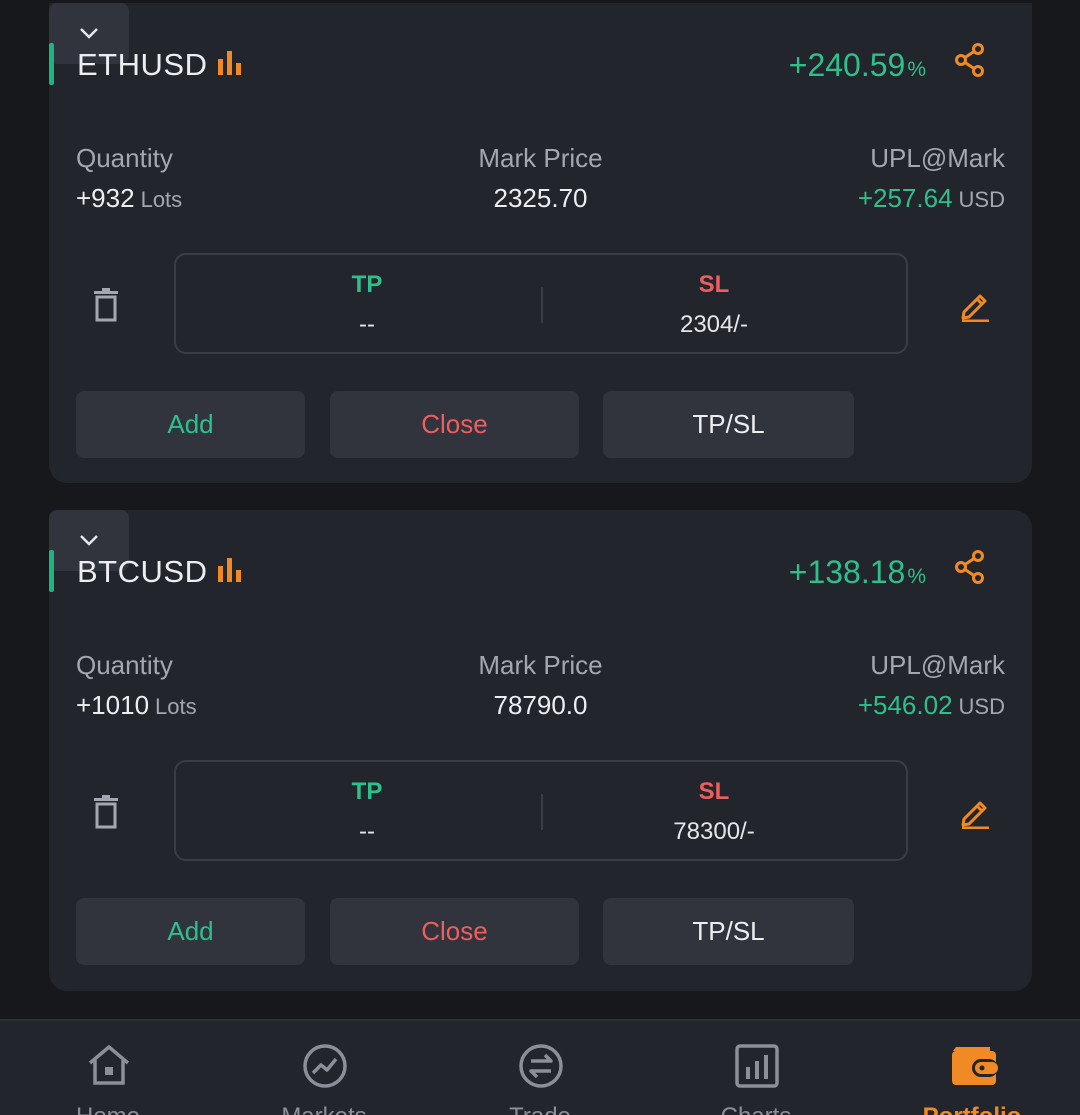 The width and height of the screenshot is (1080, 1115). I want to click on pnl-percent: +138.18%, so click(857, 572).